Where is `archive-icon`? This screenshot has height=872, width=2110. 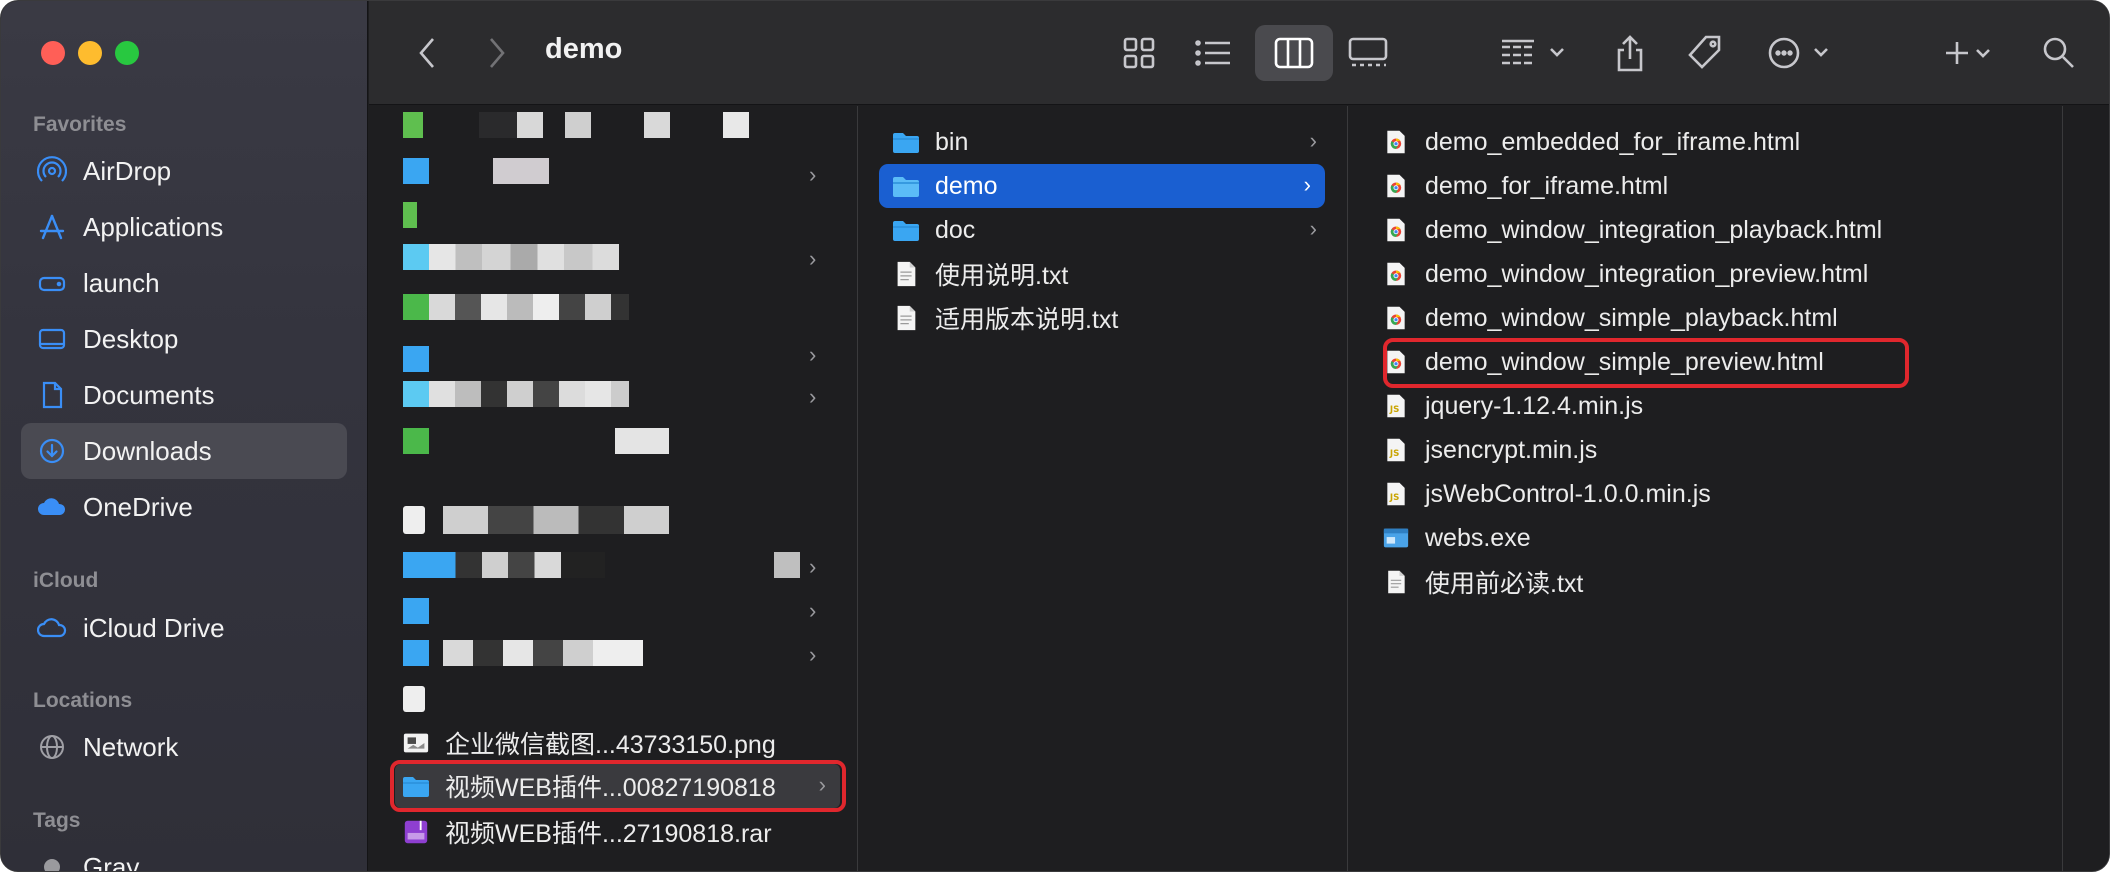 archive-icon is located at coordinates (416, 832).